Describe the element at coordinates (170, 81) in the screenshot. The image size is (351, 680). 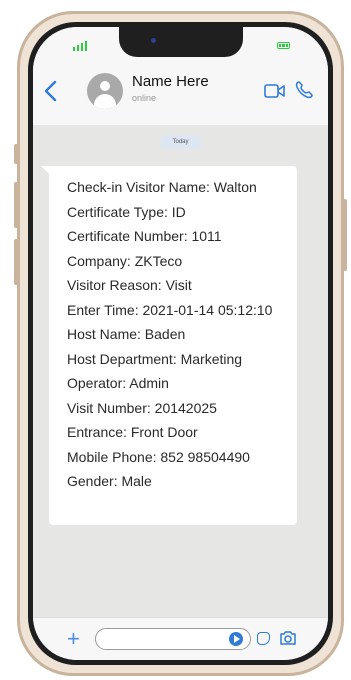
I see `contact-name: Name Here` at that location.